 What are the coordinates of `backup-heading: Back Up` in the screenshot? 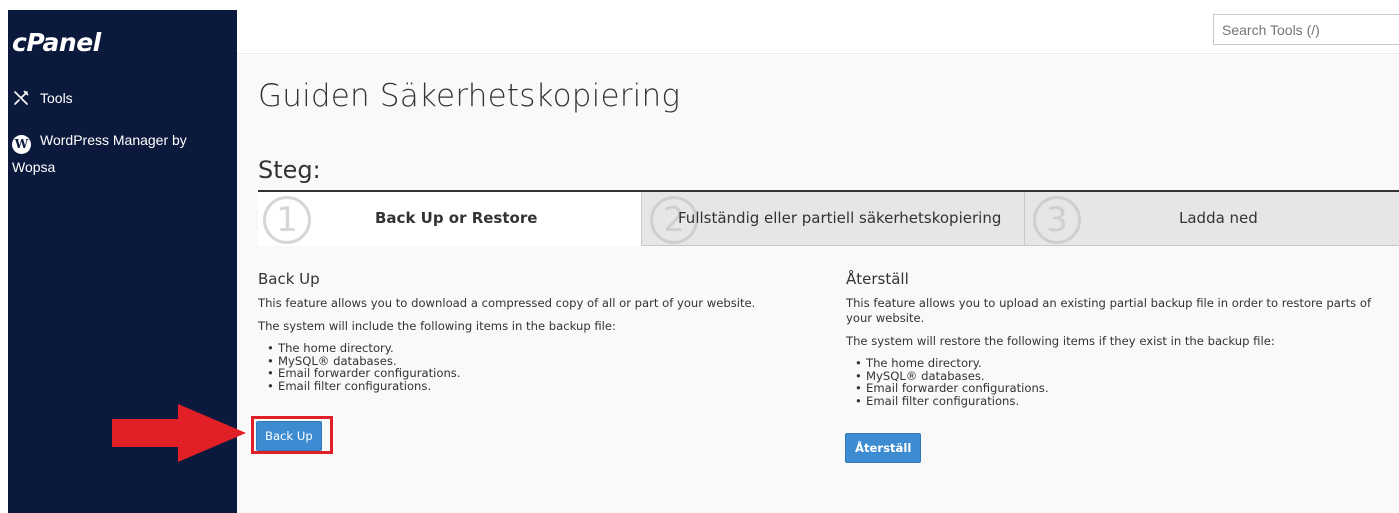 It's located at (289, 279).